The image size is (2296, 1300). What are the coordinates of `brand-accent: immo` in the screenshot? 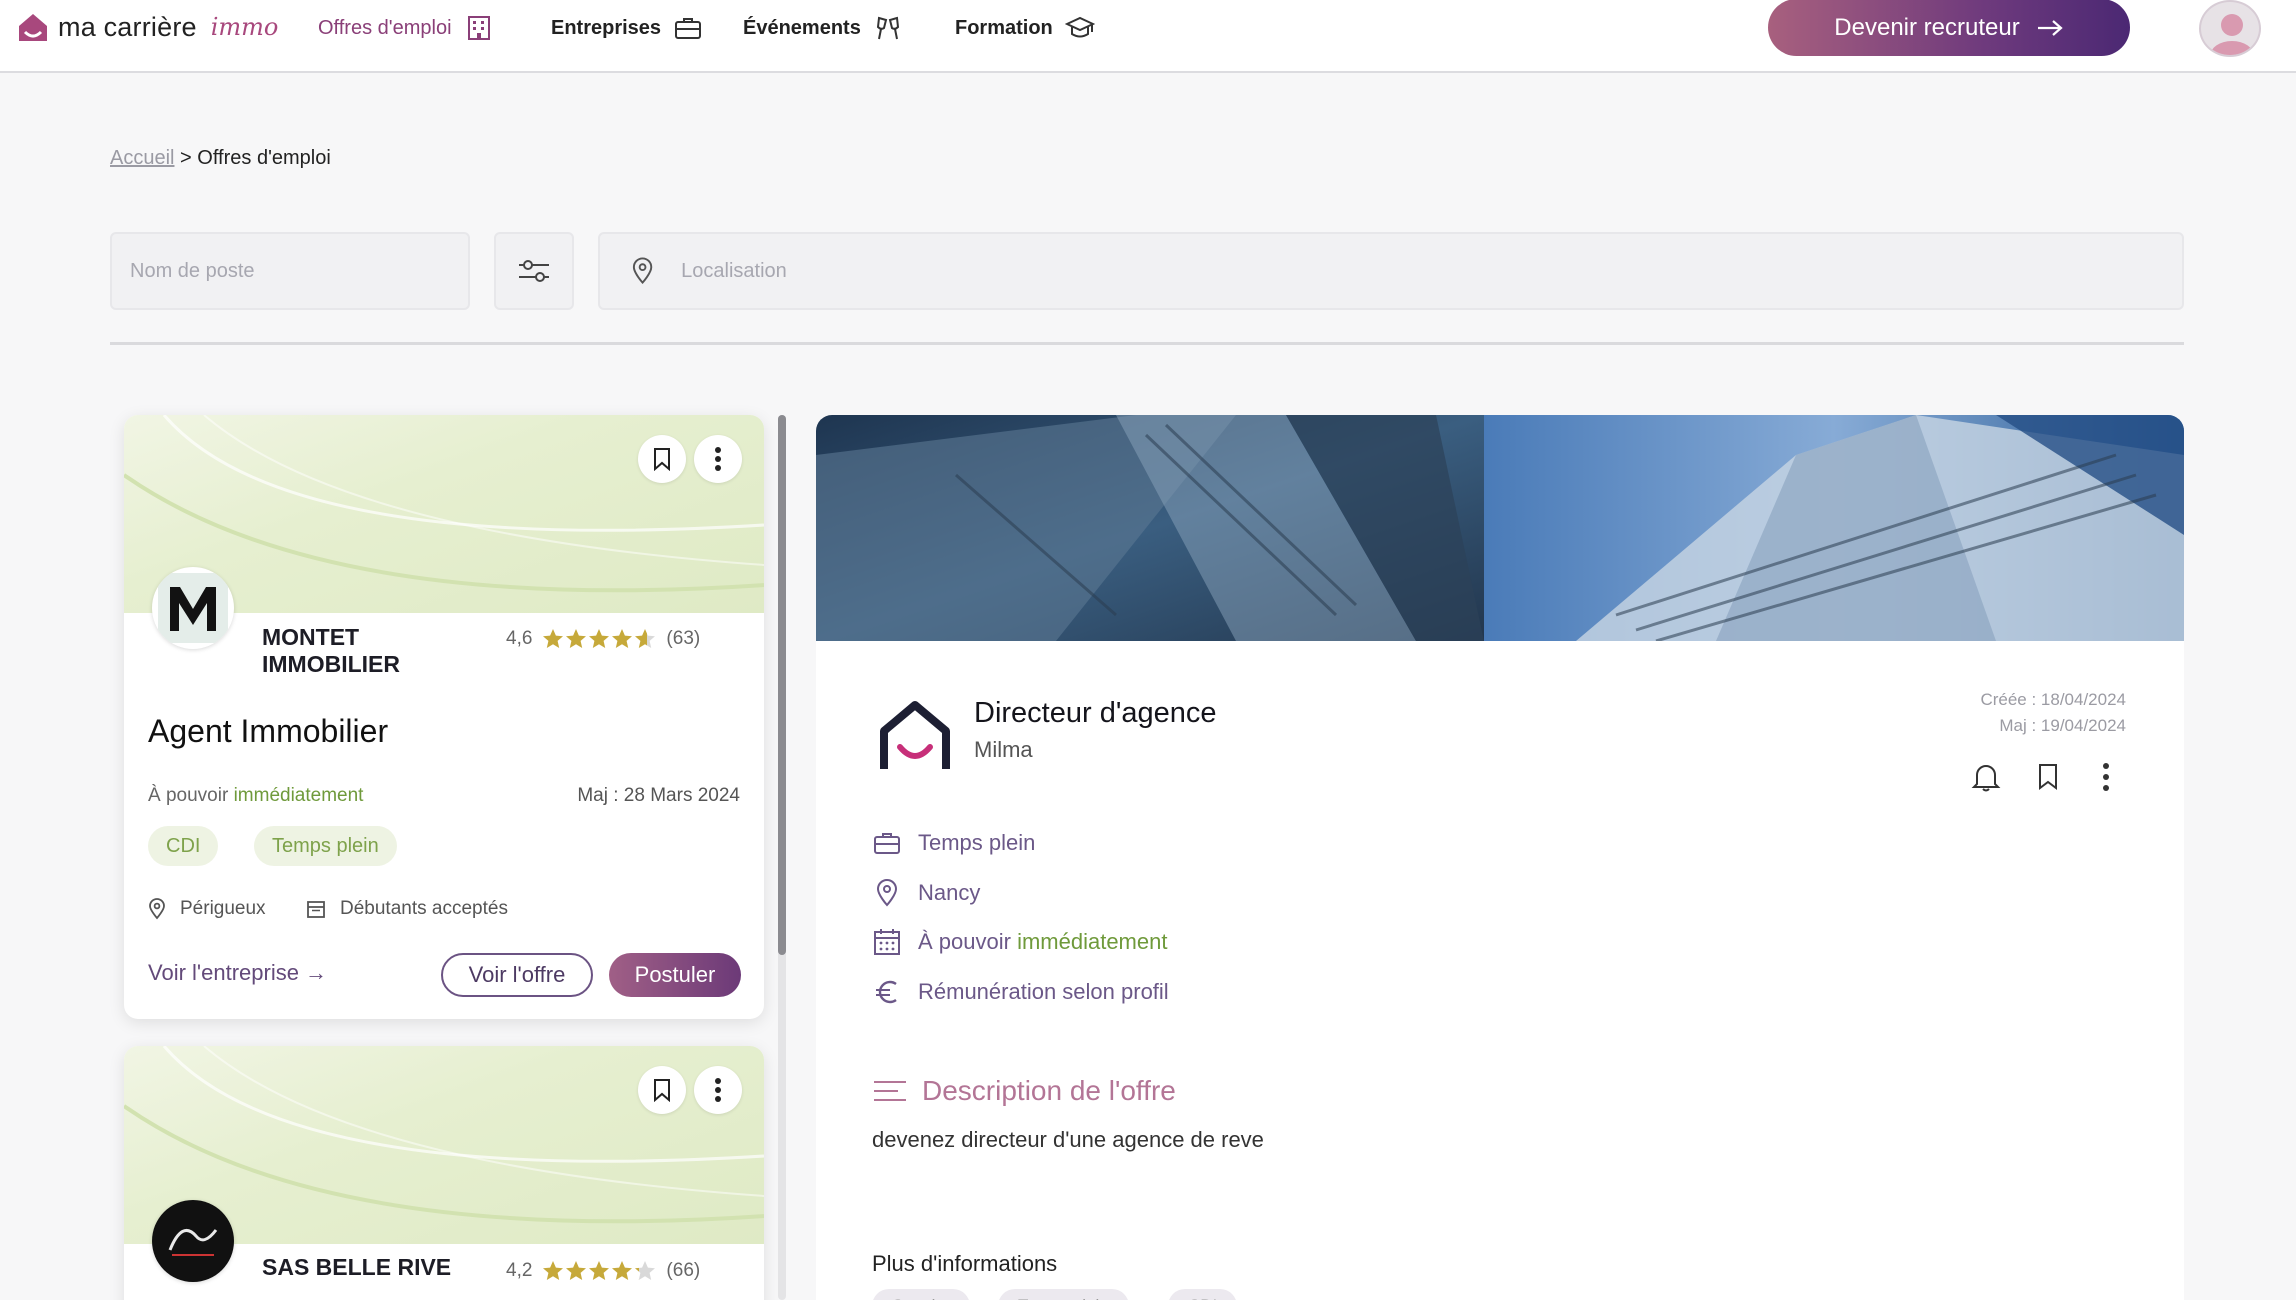 It's located at (244, 27).